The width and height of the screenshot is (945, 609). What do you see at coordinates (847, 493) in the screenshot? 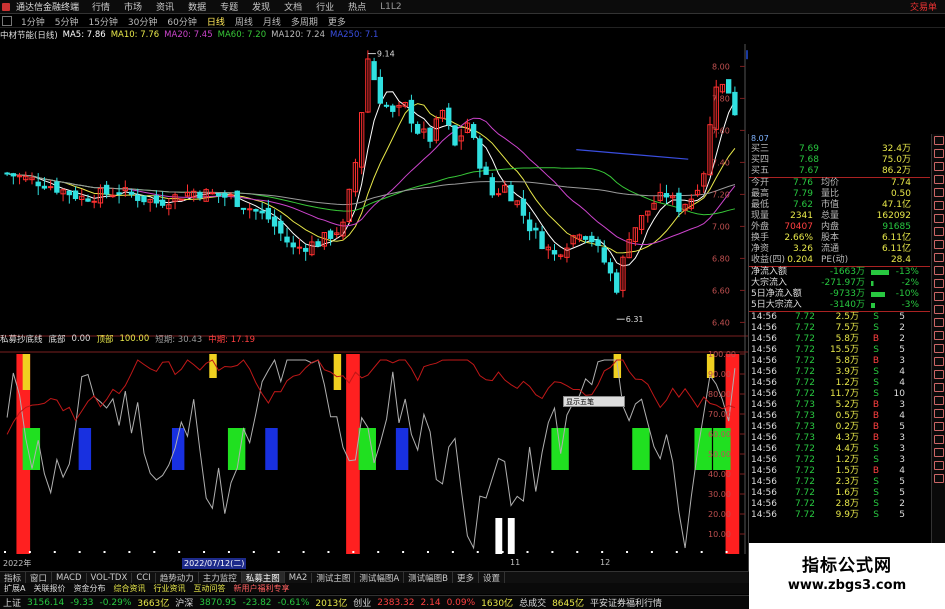
I see `tick-volume: 1.6万` at bounding box center [847, 493].